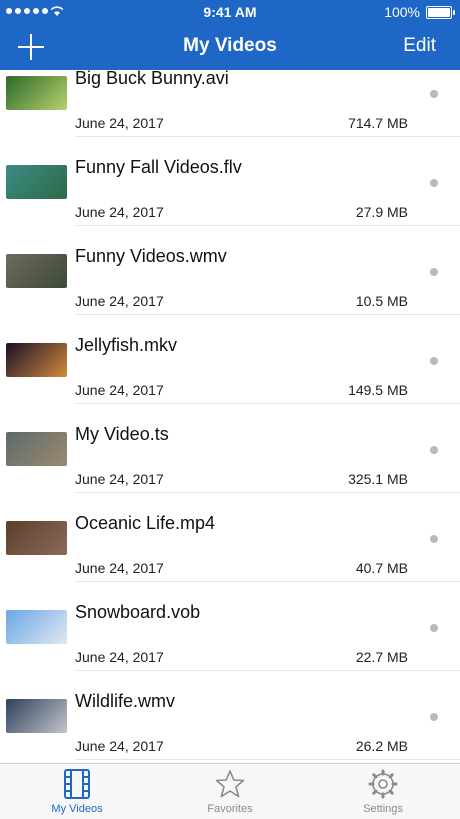 This screenshot has height=819, width=460. What do you see at coordinates (230, 715) in the screenshot?
I see `list-item: Wildlife.wmv June 24, 2017 26.2 MB` at bounding box center [230, 715].